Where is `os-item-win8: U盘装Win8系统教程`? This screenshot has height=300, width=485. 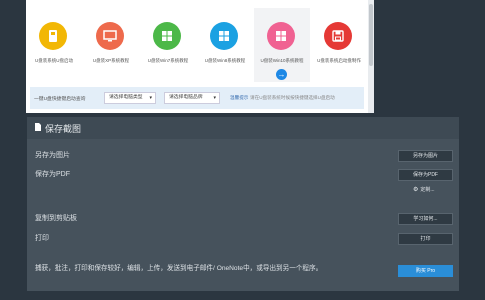
os-item-win8: U盘装Win8系统教程 is located at coordinates (225, 46).